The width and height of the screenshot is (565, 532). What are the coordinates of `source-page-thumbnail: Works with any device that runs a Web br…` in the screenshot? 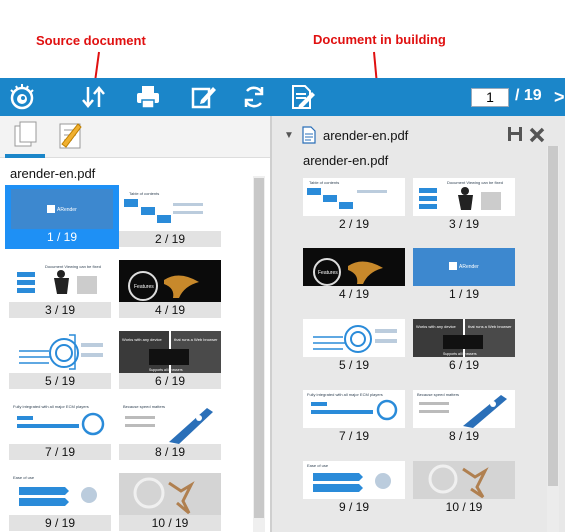 It's located at (170, 360).